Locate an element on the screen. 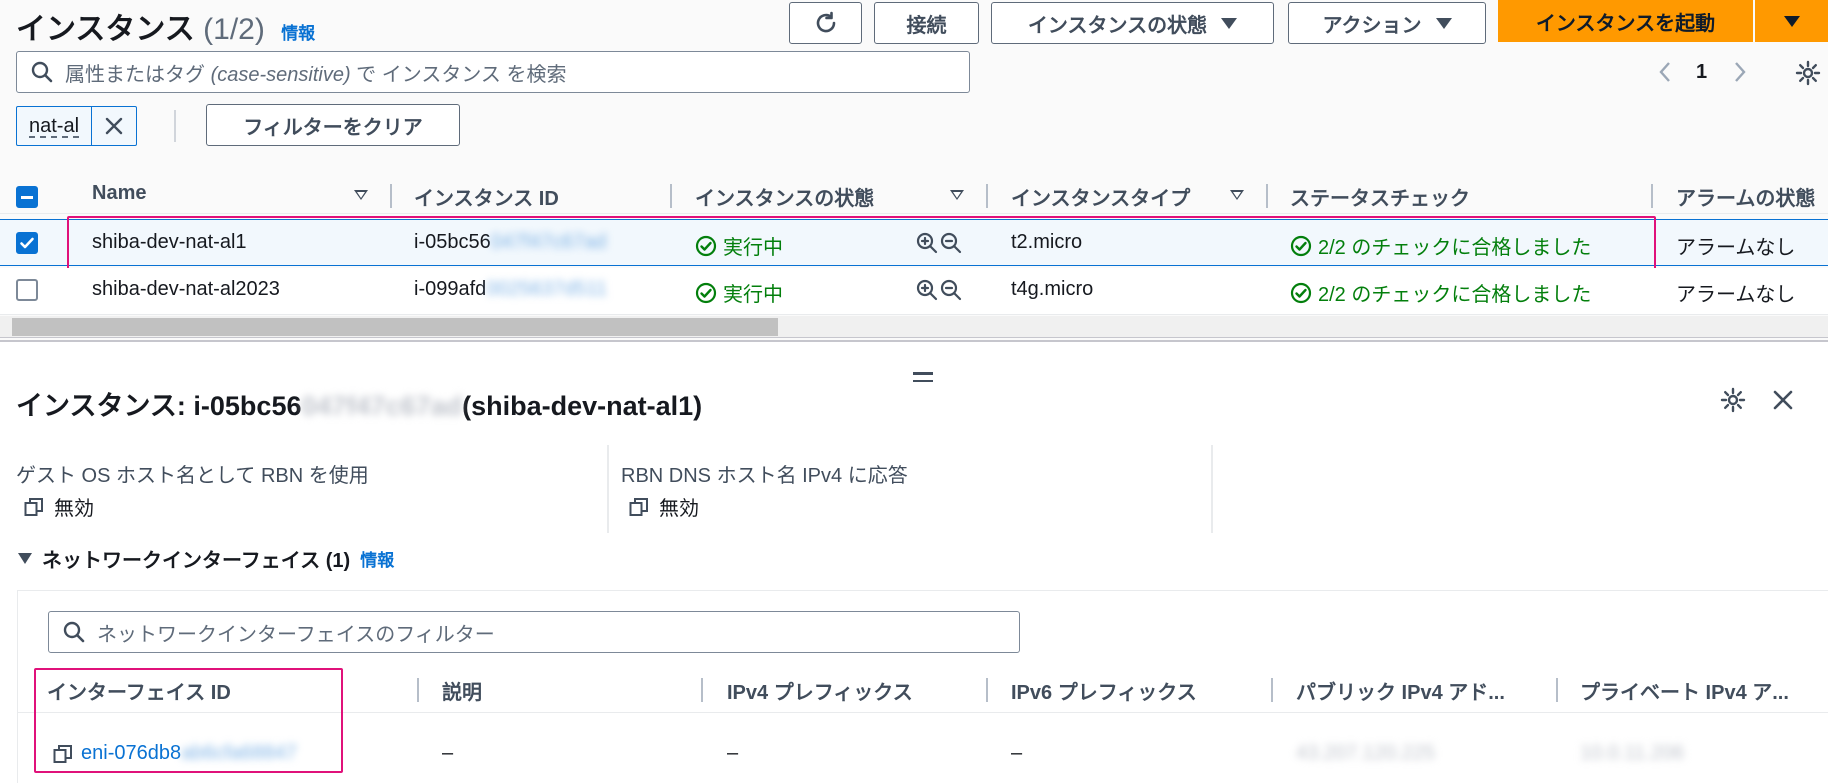  interface-ipv6-prefix: – is located at coordinates (1017, 753).